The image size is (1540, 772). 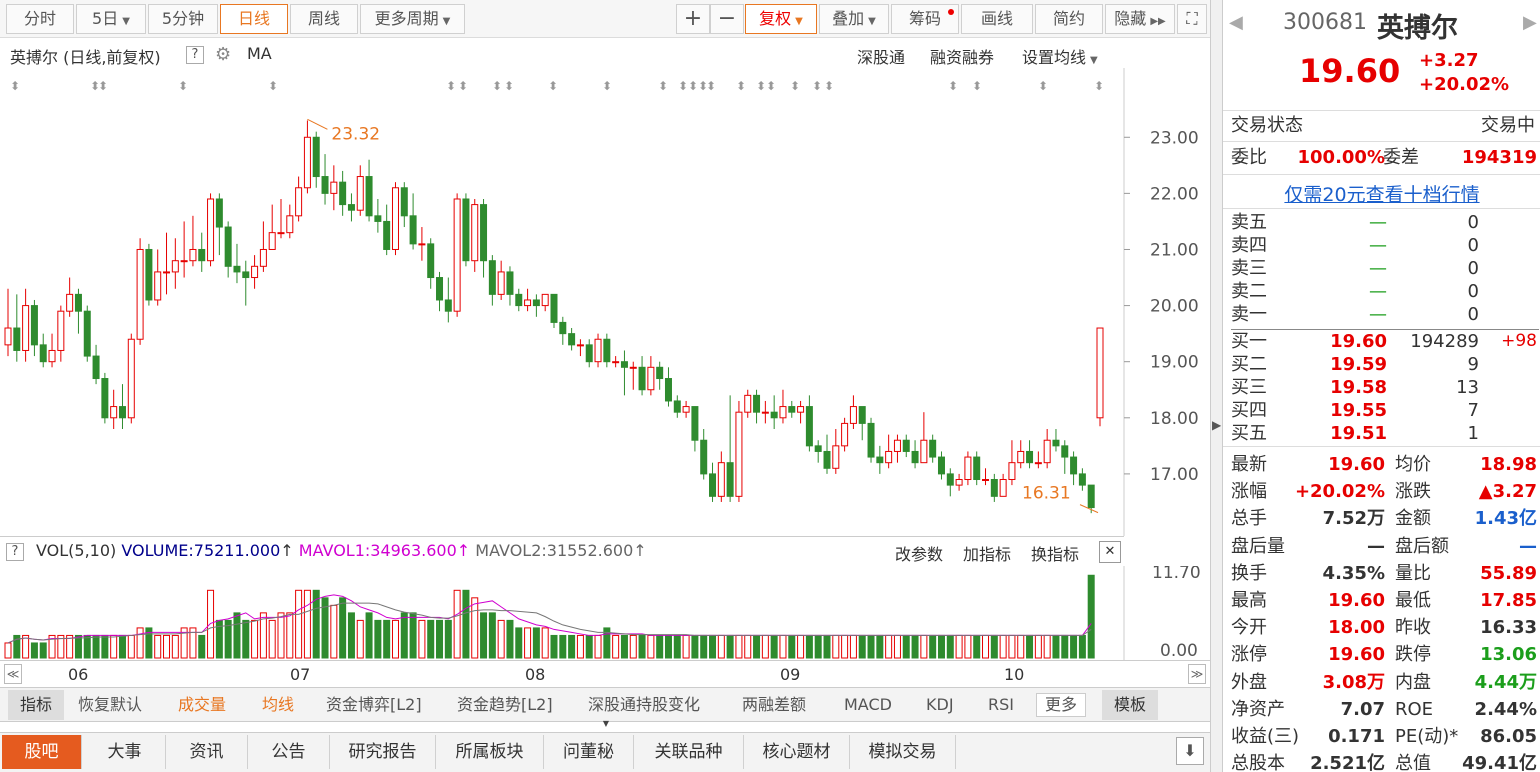 I want to click on tab-5min: 5分钟, so click(x=183, y=19).